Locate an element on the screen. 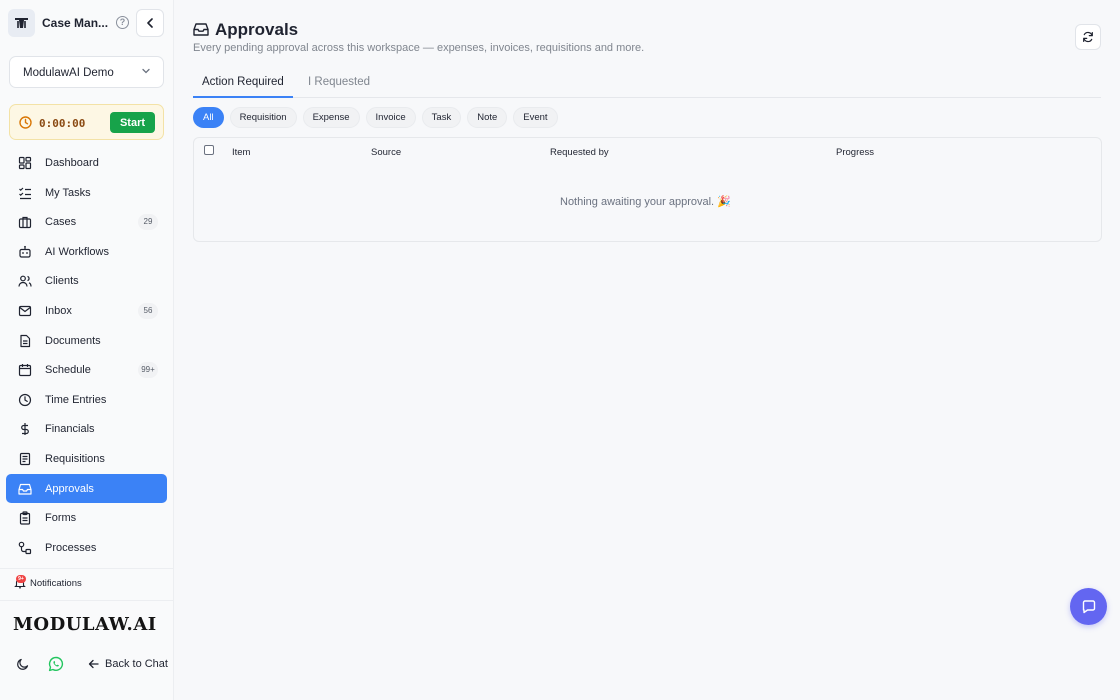 This screenshot has height=700, width=1120. back-to-chat-link: Back to Chat is located at coordinates (128, 664).